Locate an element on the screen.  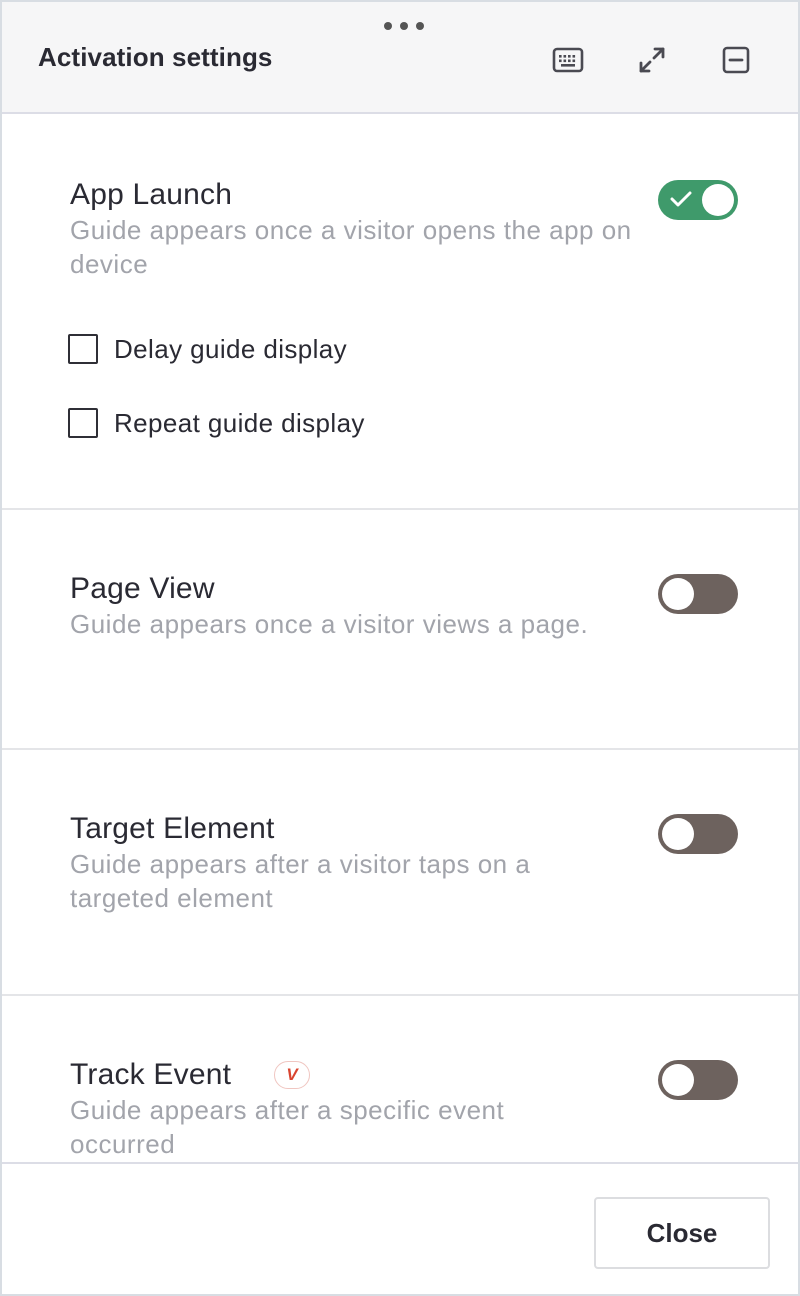
section-title: Page View is located at coordinates (142, 588).